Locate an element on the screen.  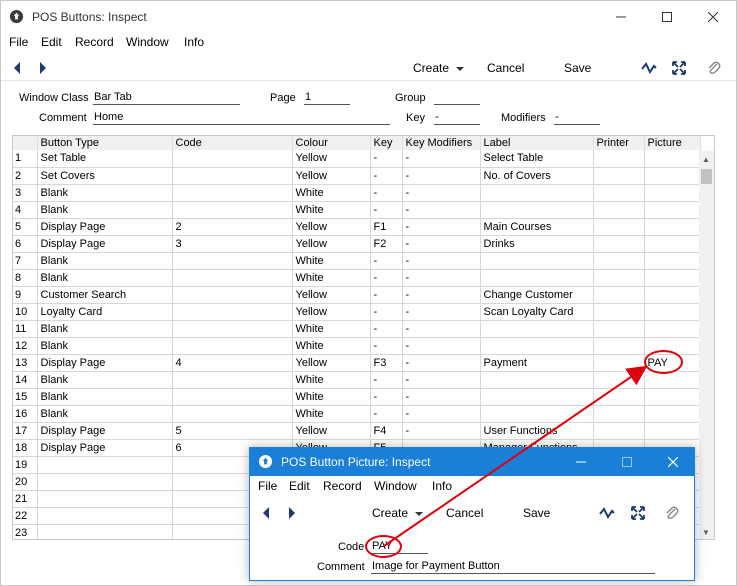
table-row: 1 Set Table Yellow - - Select Table is located at coordinates (357, 159).